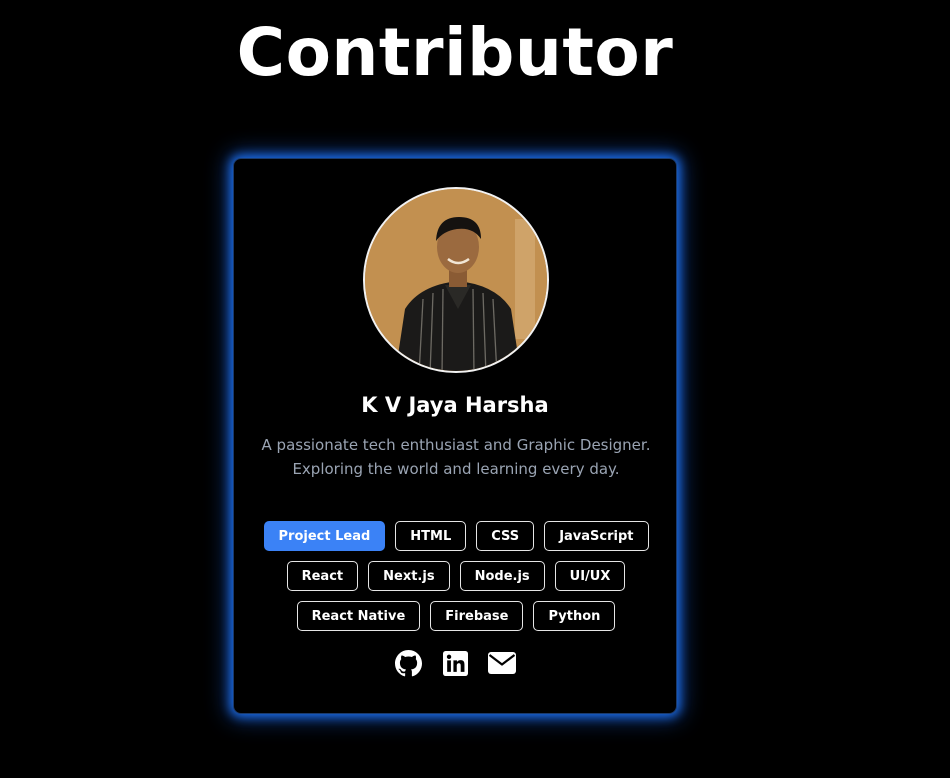 The image size is (950, 778). Describe the element at coordinates (502, 576) in the screenshot. I see `tag-nodejs: Node.js` at that location.